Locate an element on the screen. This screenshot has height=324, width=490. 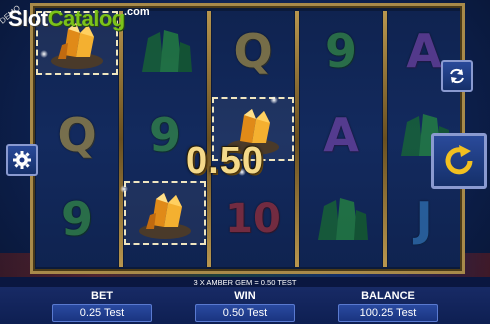
bet-label: BET is located at coordinates (102, 296).